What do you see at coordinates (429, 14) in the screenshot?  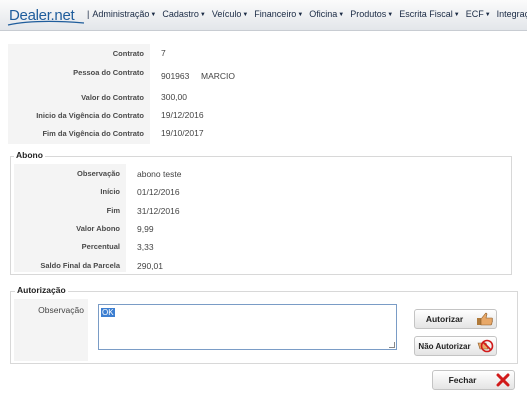 I see `menu-escrita-fiscal: Escrita Fiscal▼` at bounding box center [429, 14].